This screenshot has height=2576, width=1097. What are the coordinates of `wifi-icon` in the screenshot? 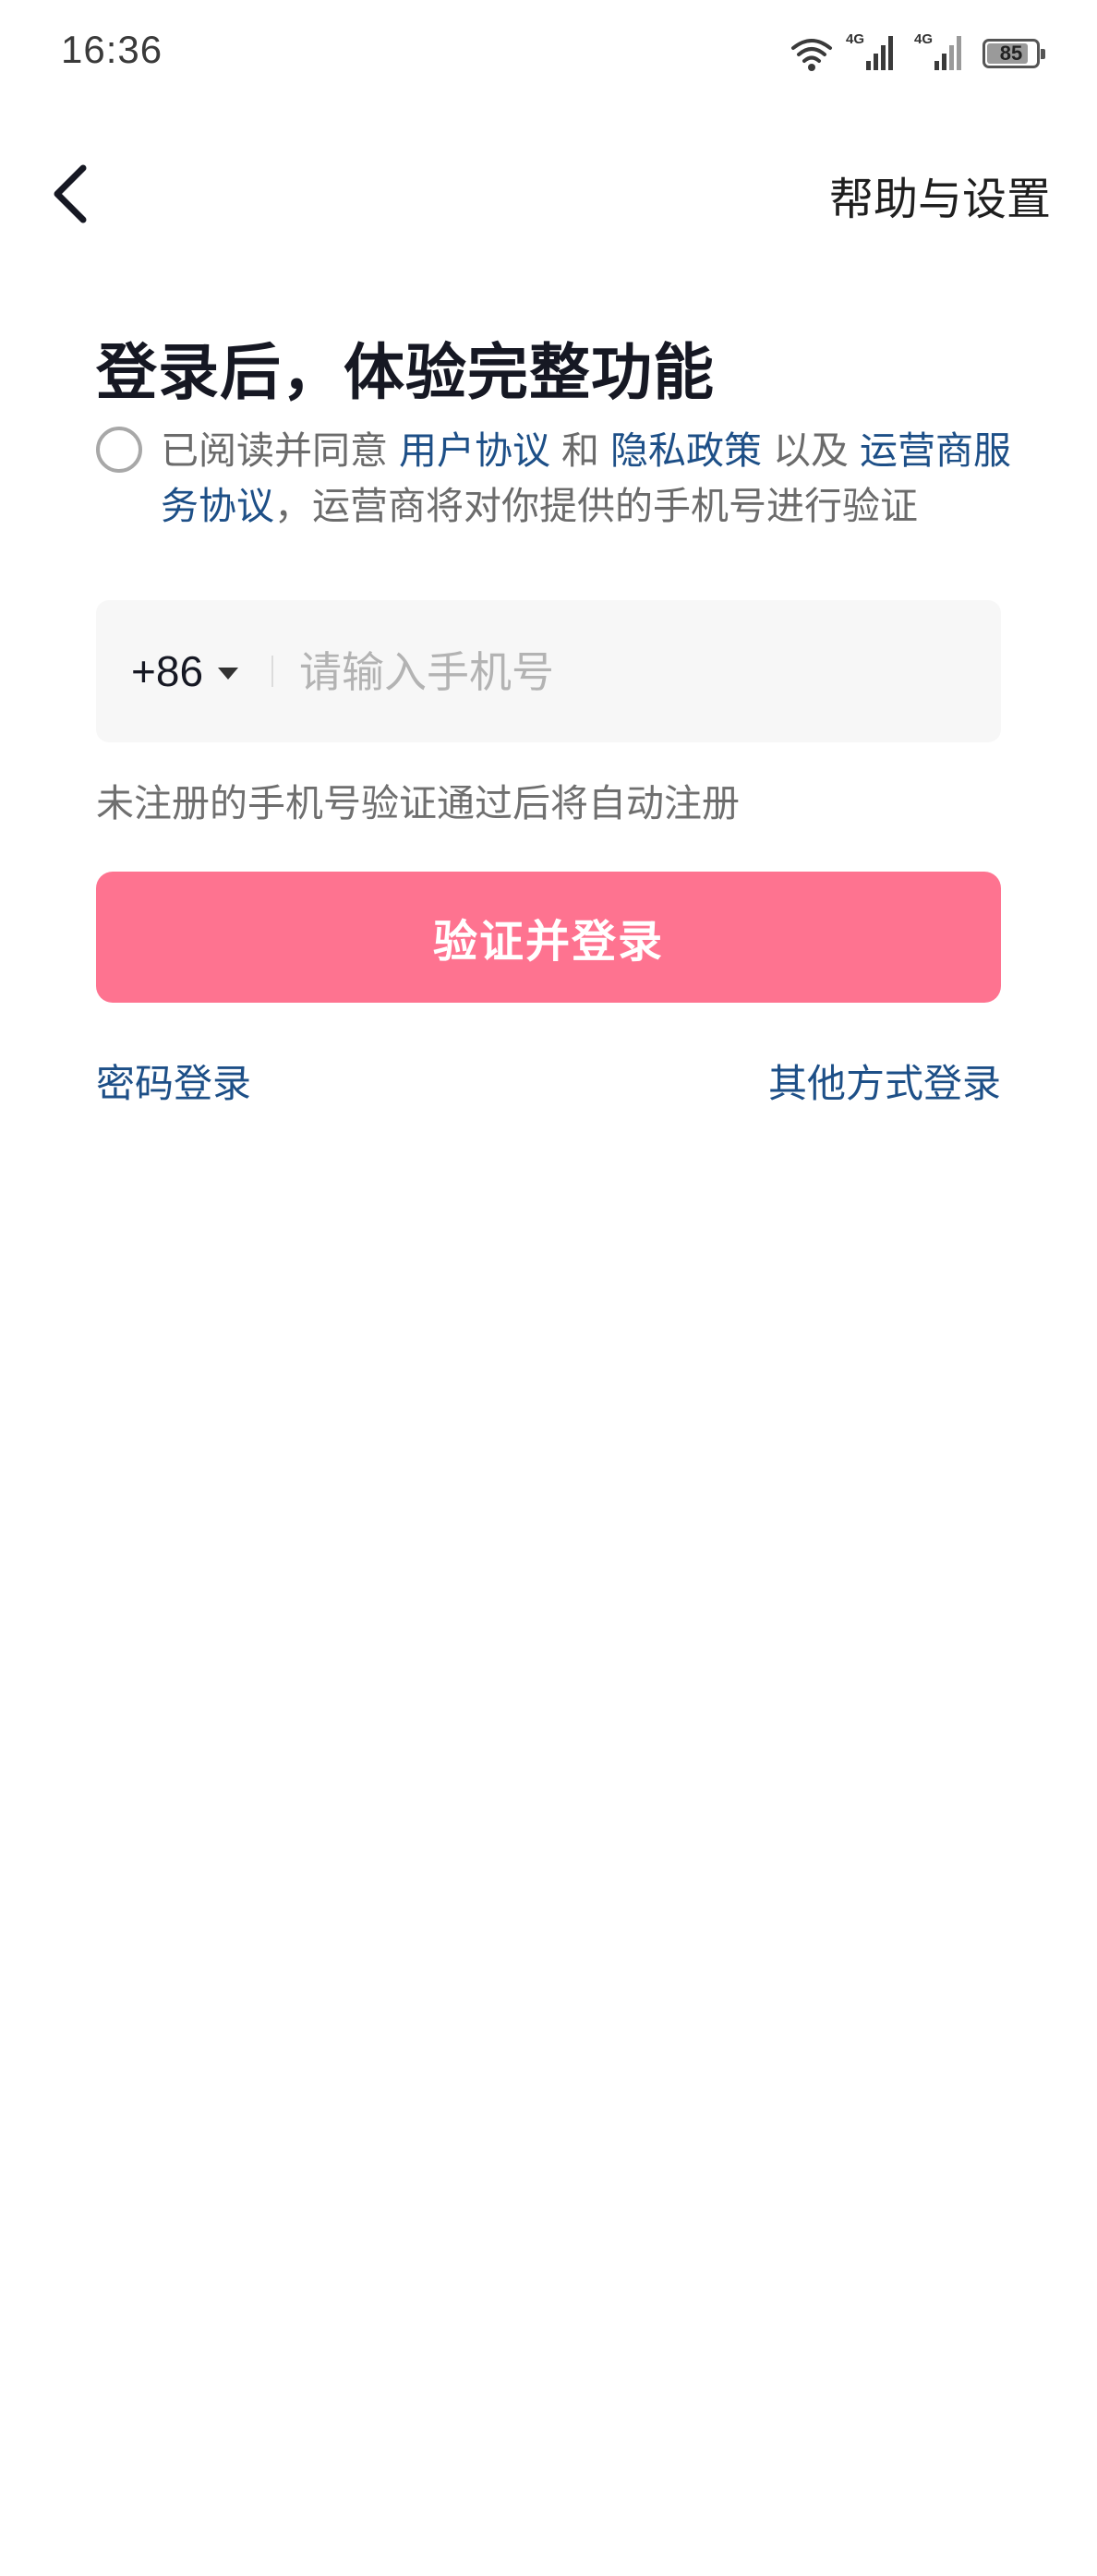 It's located at (811, 55).